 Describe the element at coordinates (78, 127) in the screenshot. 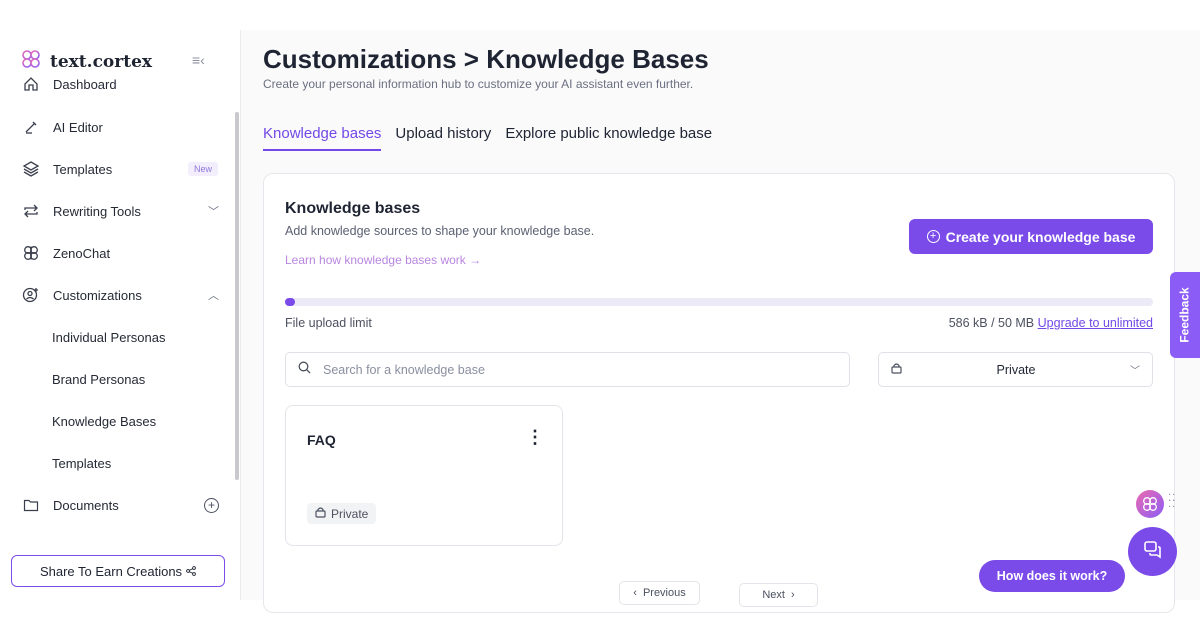

I see `sidebar-item-label: AI Editor` at that location.